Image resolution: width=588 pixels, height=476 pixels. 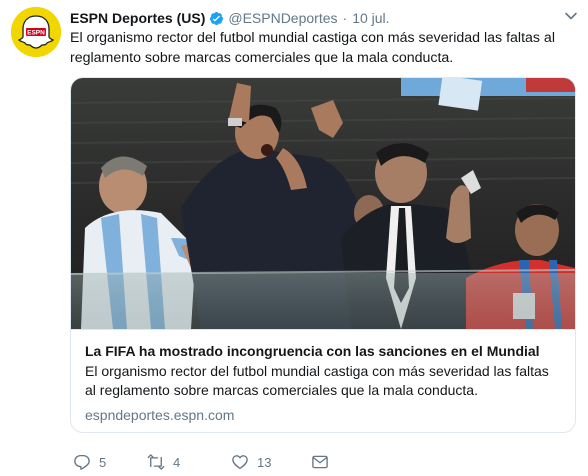 I want to click on reply-button: 5, so click(x=89, y=462).